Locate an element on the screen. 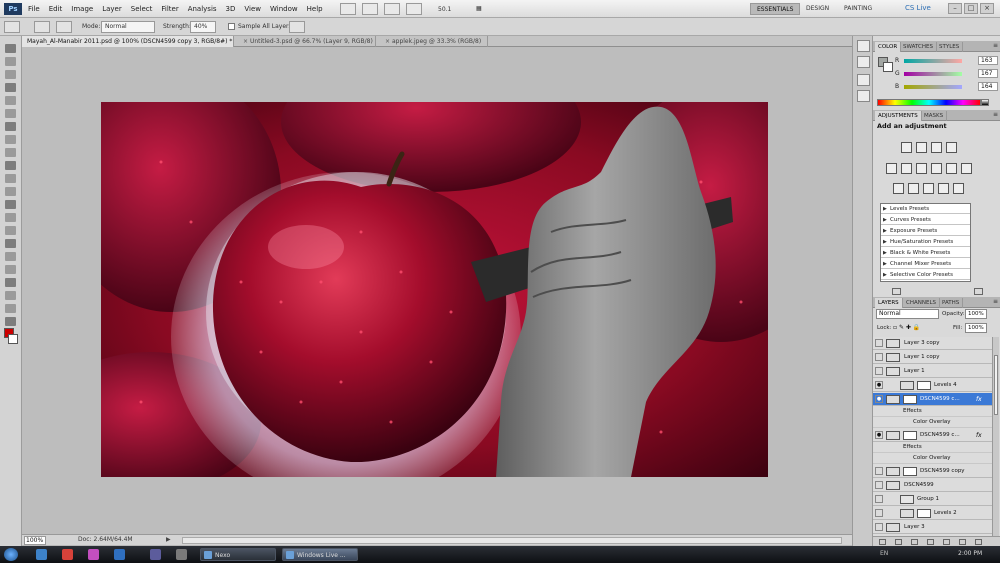  tab-swatches: SWATCHES is located at coordinates (918, 47).